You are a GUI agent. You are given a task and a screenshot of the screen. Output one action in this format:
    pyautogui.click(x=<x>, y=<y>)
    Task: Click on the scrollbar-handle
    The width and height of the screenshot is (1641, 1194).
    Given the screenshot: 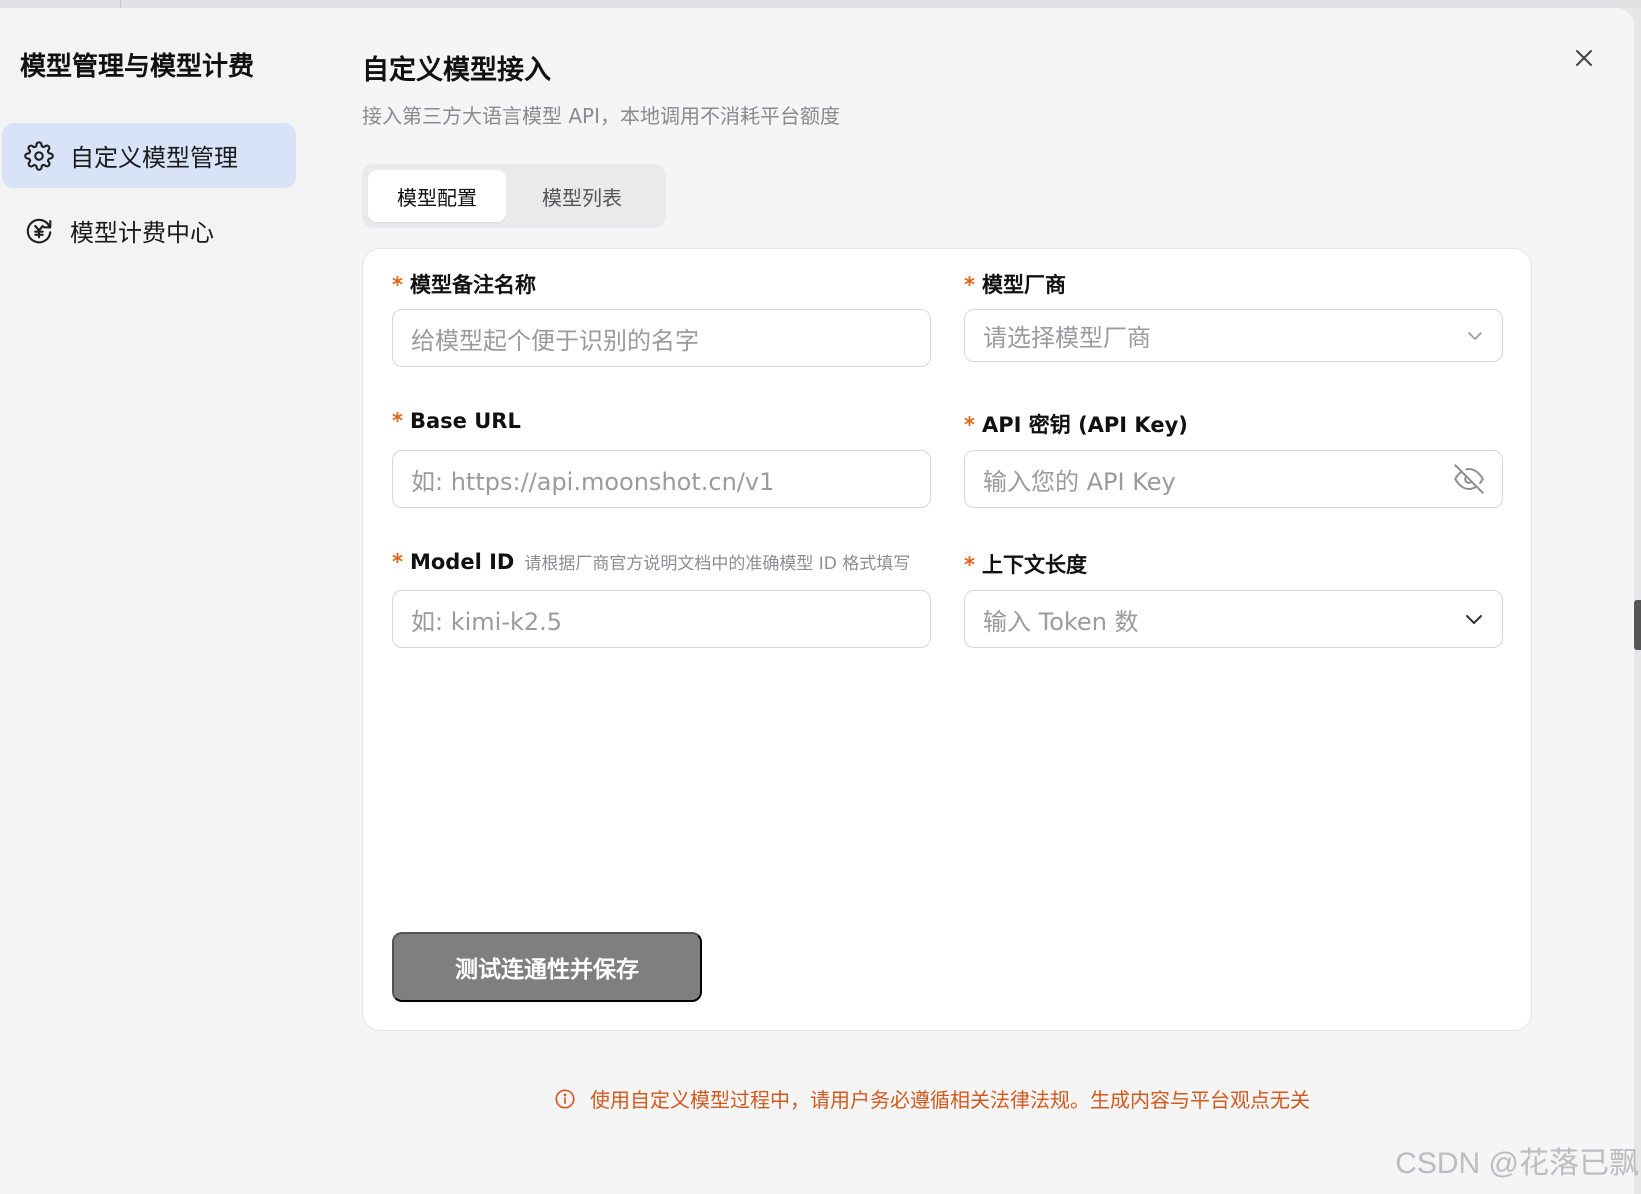 What is the action you would take?
    pyautogui.click(x=1637, y=625)
    